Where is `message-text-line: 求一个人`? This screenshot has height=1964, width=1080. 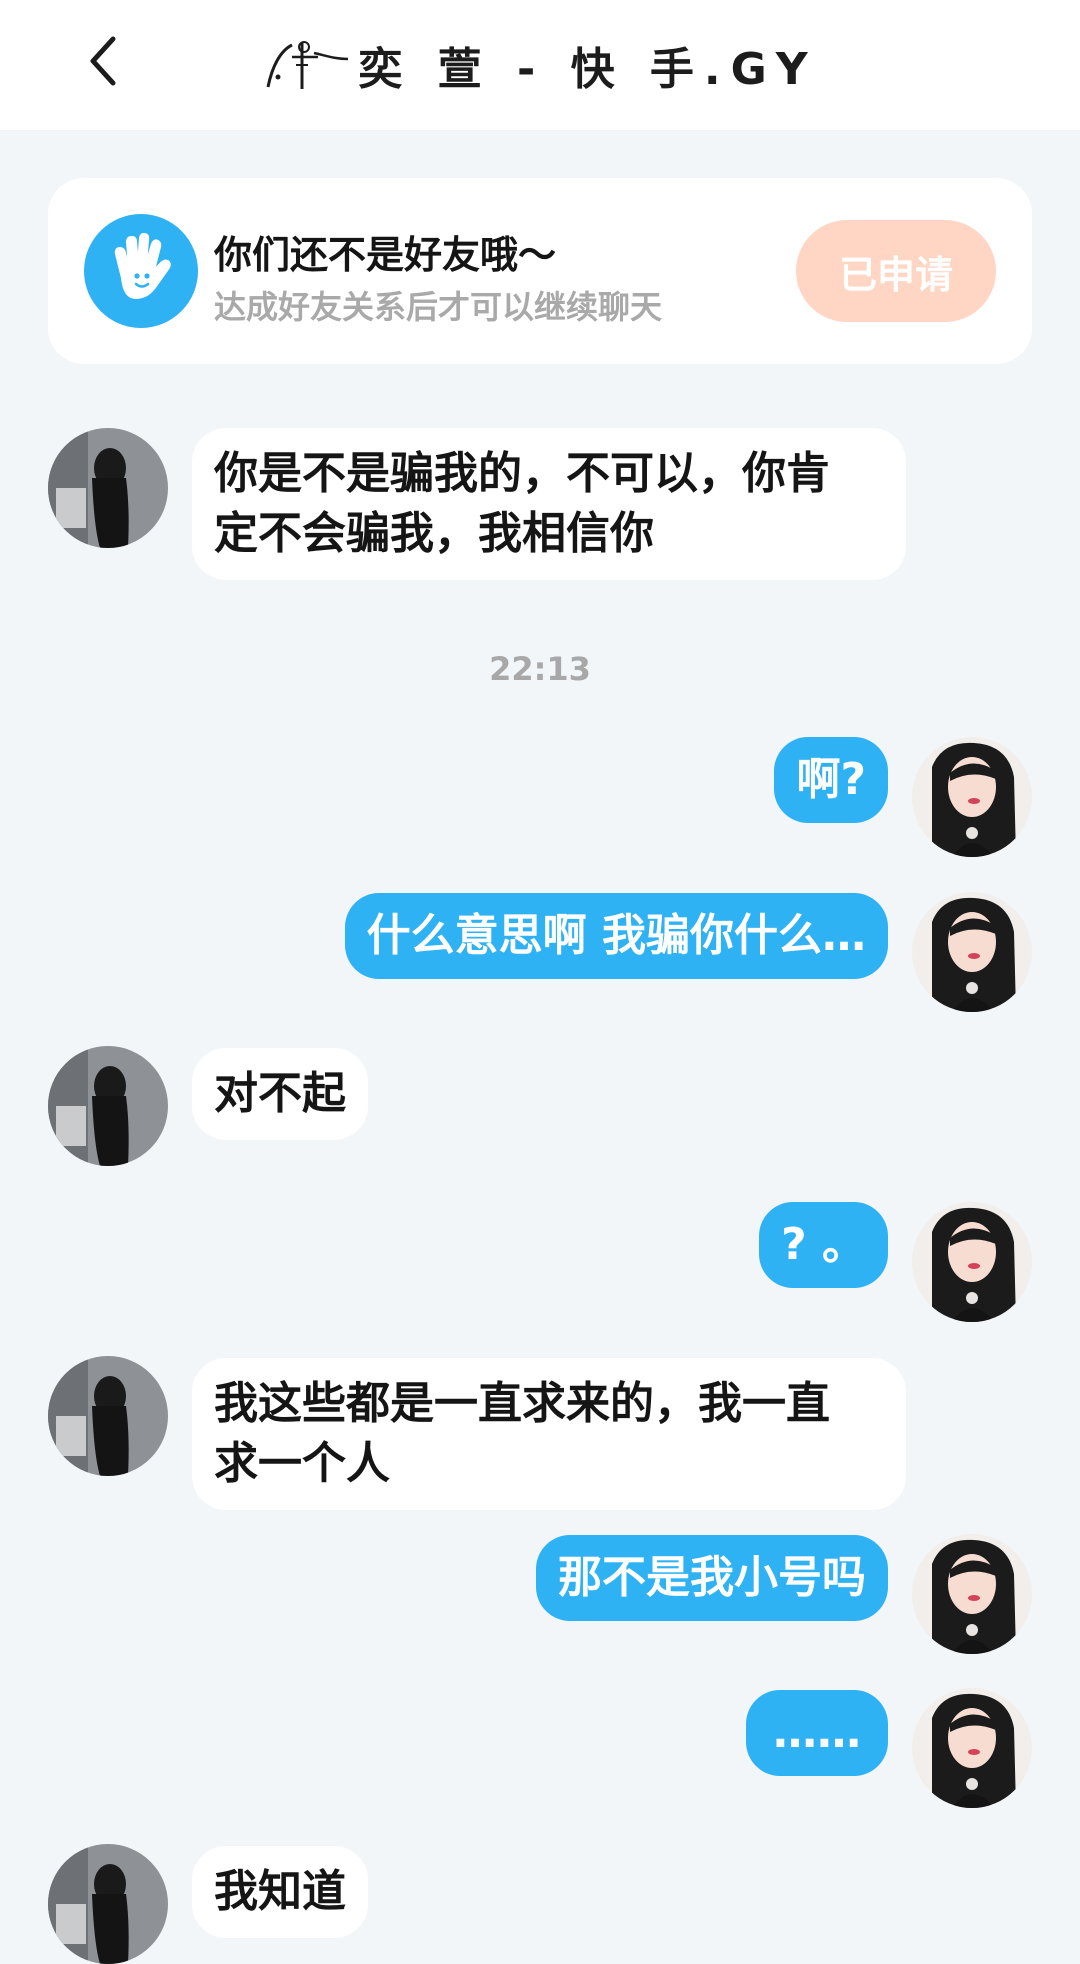
message-text-line: 求一个人 is located at coordinates (302, 1463).